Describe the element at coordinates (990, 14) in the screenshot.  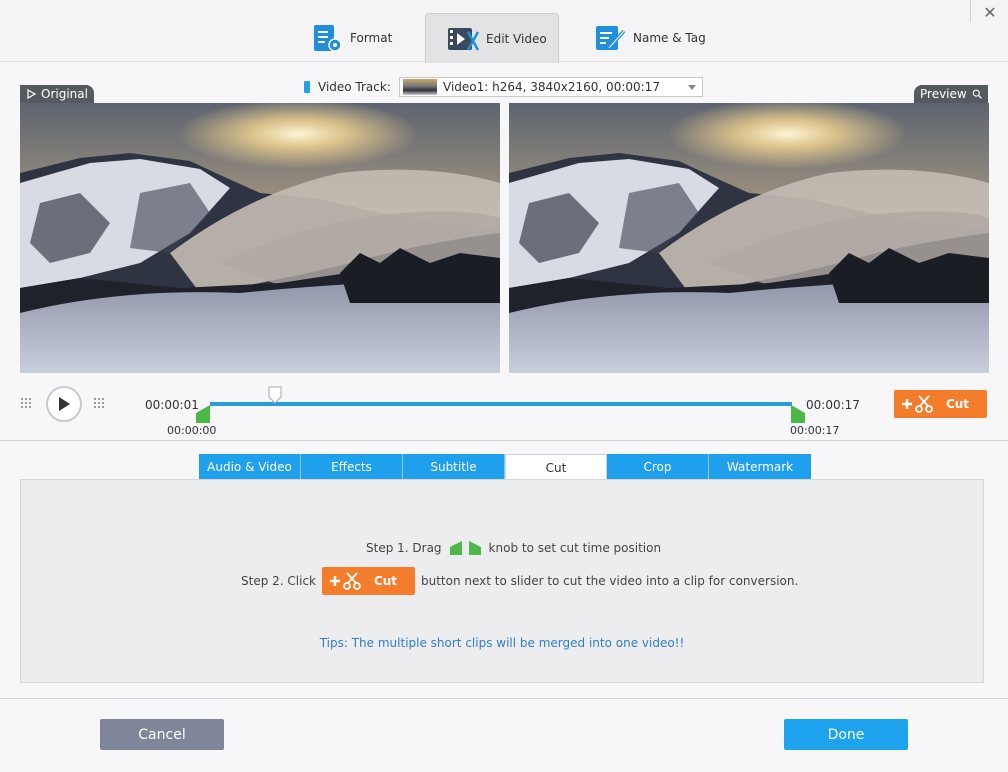
I see `close-icon: ✕` at that location.